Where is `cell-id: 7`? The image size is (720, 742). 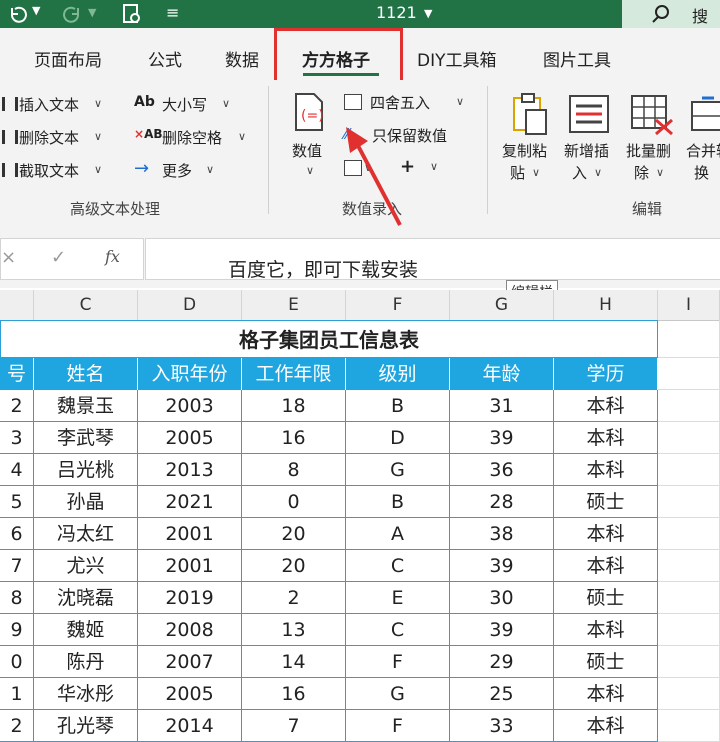 cell-id: 7 is located at coordinates (17, 566).